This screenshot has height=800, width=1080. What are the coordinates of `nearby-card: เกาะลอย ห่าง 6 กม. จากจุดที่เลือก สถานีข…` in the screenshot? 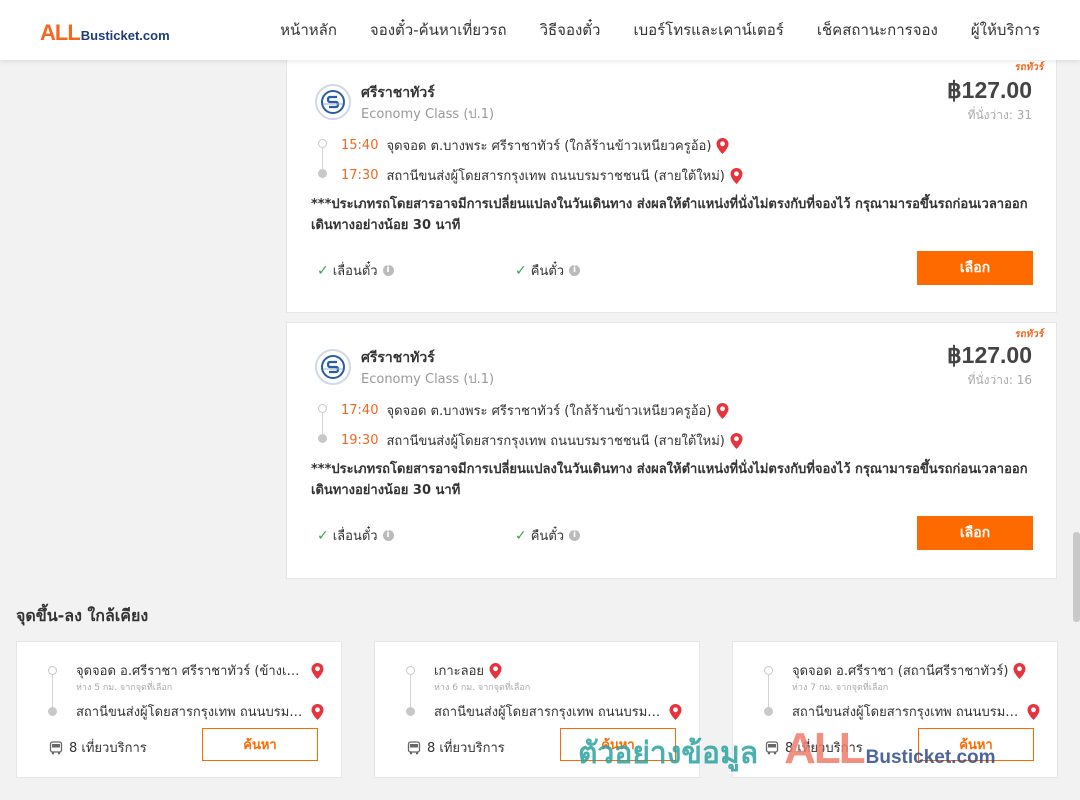 It's located at (537, 709).